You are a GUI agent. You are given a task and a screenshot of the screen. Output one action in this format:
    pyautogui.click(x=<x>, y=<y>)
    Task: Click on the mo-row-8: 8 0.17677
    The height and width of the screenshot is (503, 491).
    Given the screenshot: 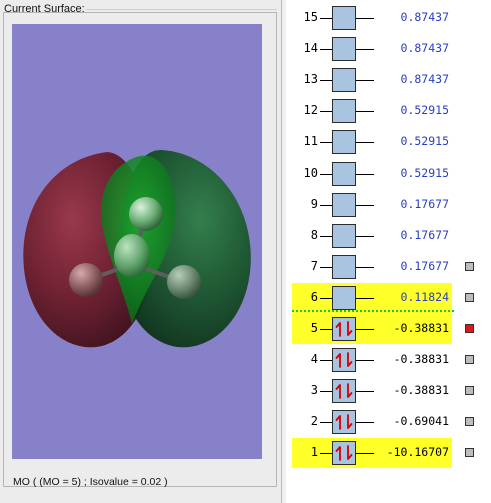 What is the action you would take?
    pyautogui.click(x=391, y=236)
    